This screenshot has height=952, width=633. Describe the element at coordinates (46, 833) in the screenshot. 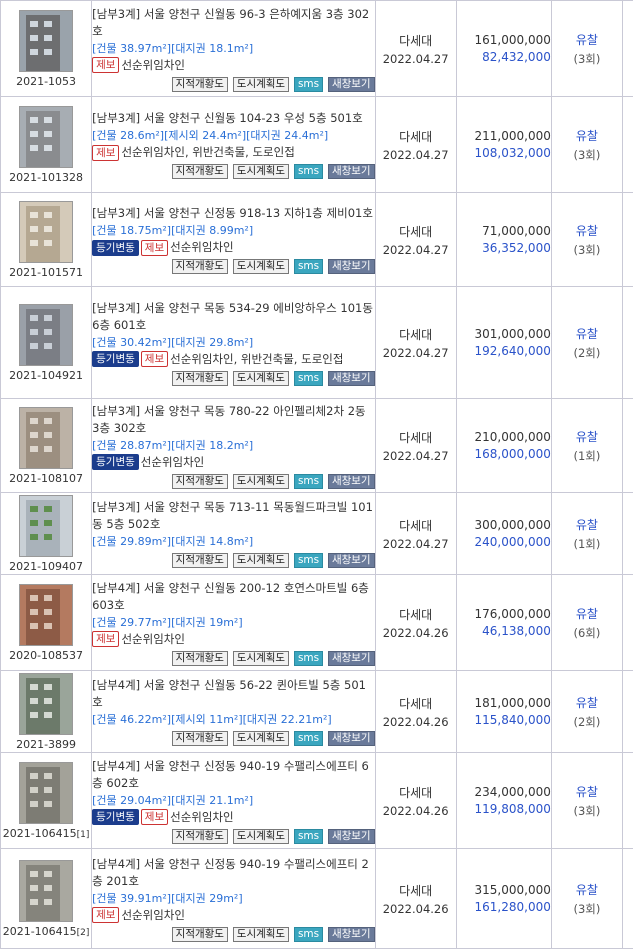

I see `case-number: 2021-106415[1]` at that location.